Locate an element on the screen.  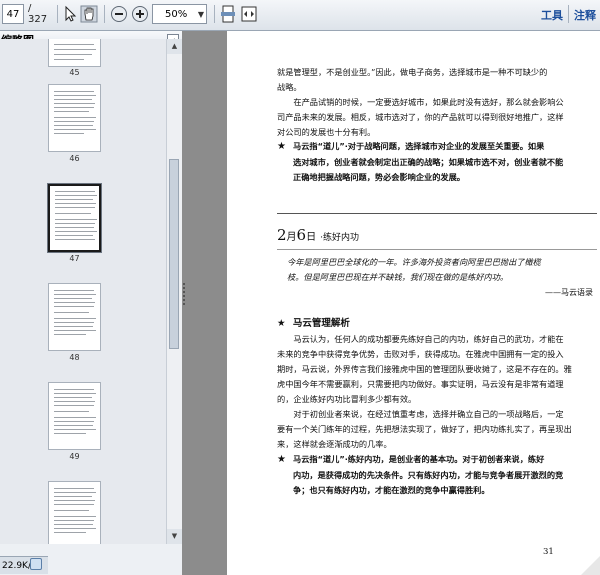
select-tool-button is located at coordinates (70, 14).